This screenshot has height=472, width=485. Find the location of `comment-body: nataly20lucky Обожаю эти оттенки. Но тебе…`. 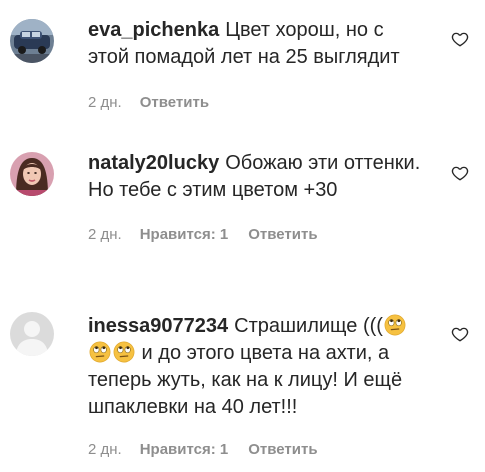

comment-body: nataly20lucky Обожаю эти оттенки. Но тебе… is located at coordinates (258, 197).